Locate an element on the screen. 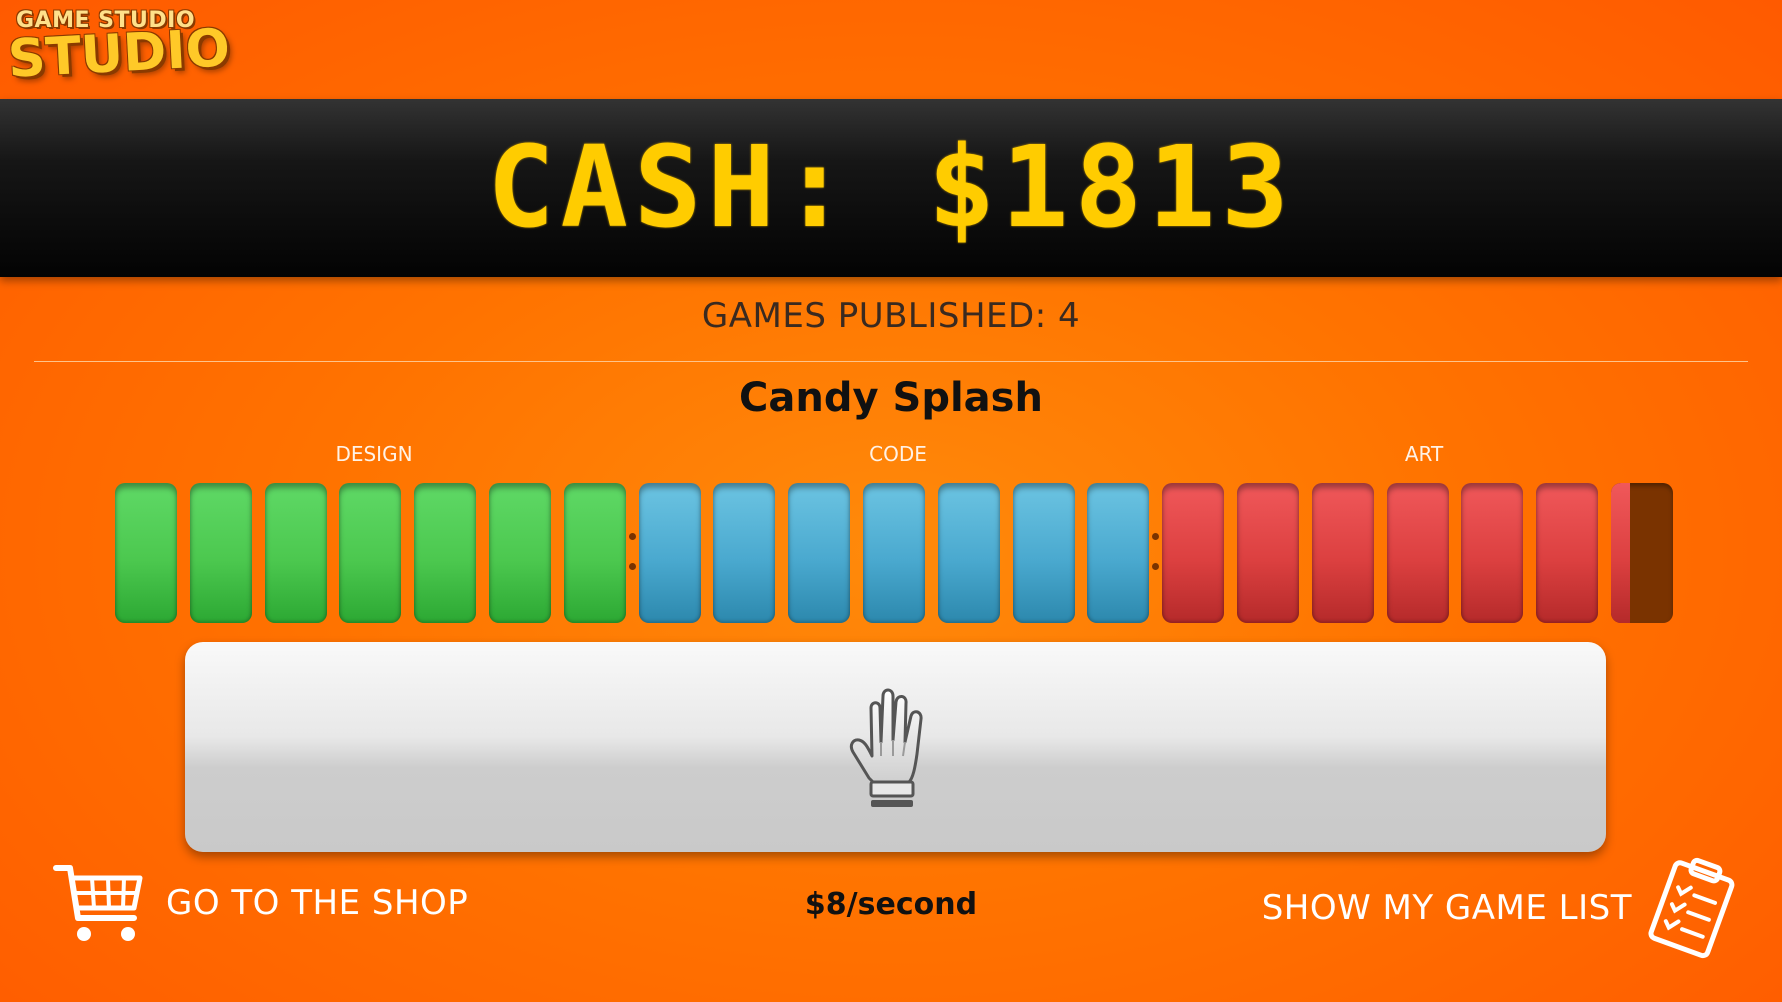 Image resolution: width=1782 pixels, height=1002 pixels. cash-display: CASH: $1813 is located at coordinates (891, 188).